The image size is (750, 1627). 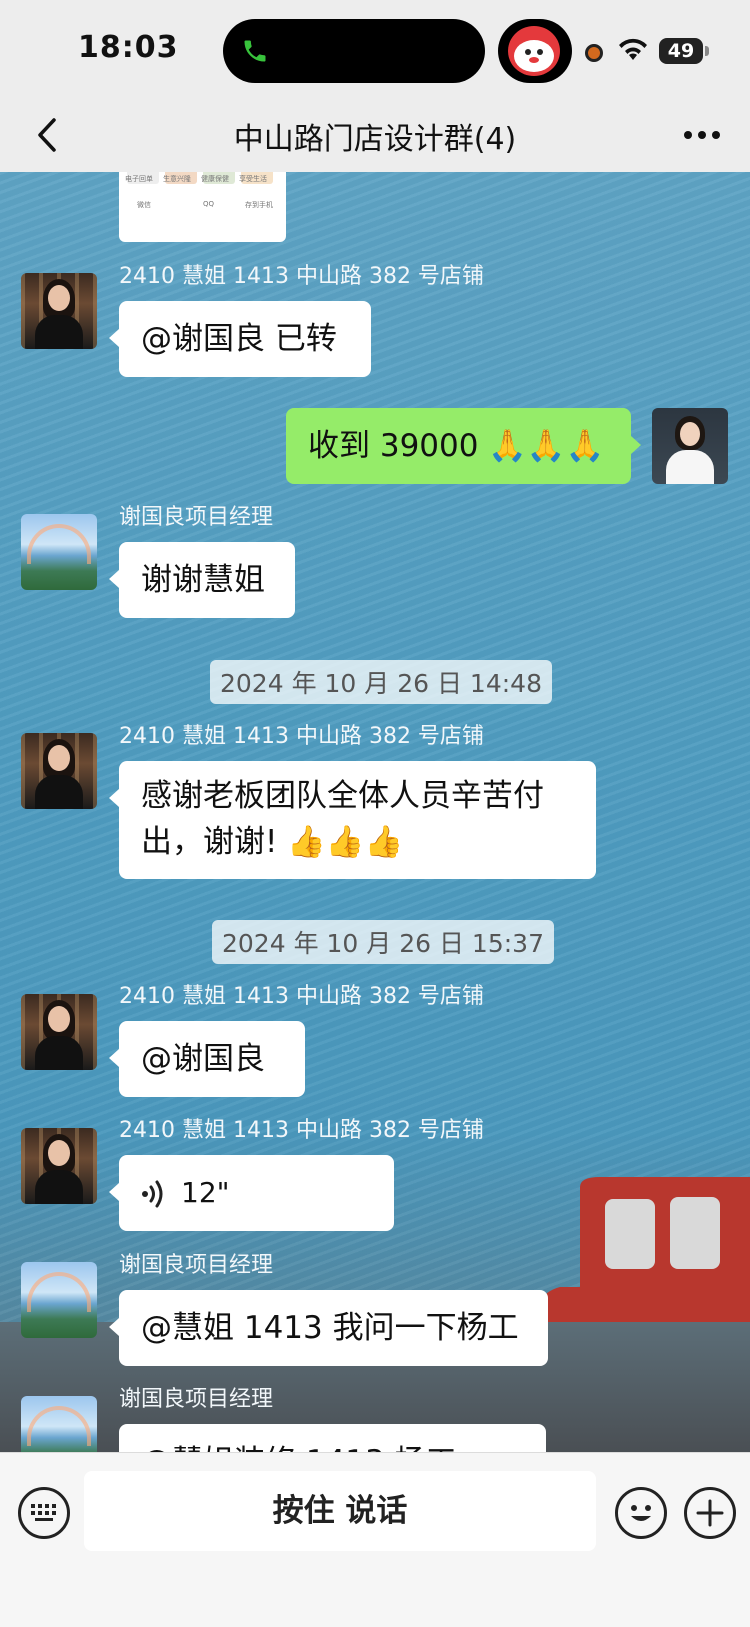 What do you see at coordinates (633, 49) in the screenshot?
I see `wifi-icon` at bounding box center [633, 49].